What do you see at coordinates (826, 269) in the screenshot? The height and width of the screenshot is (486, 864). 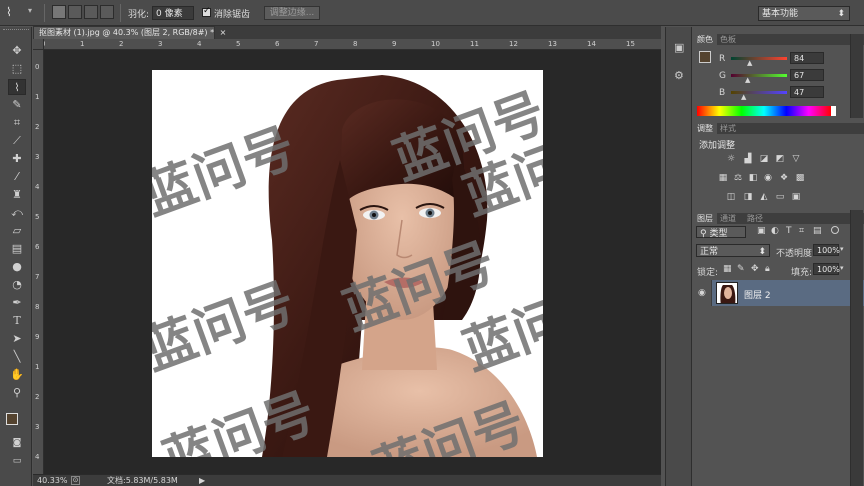 I see `fill-input: 100%` at bounding box center [826, 269].